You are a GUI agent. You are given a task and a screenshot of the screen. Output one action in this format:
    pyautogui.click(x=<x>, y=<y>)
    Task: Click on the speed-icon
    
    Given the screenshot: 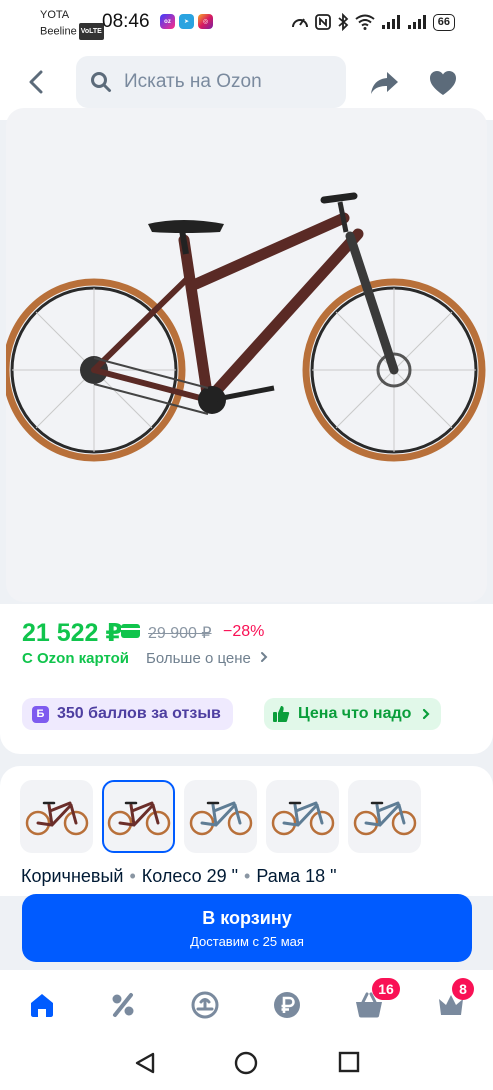 What is the action you would take?
    pyautogui.click(x=299, y=23)
    